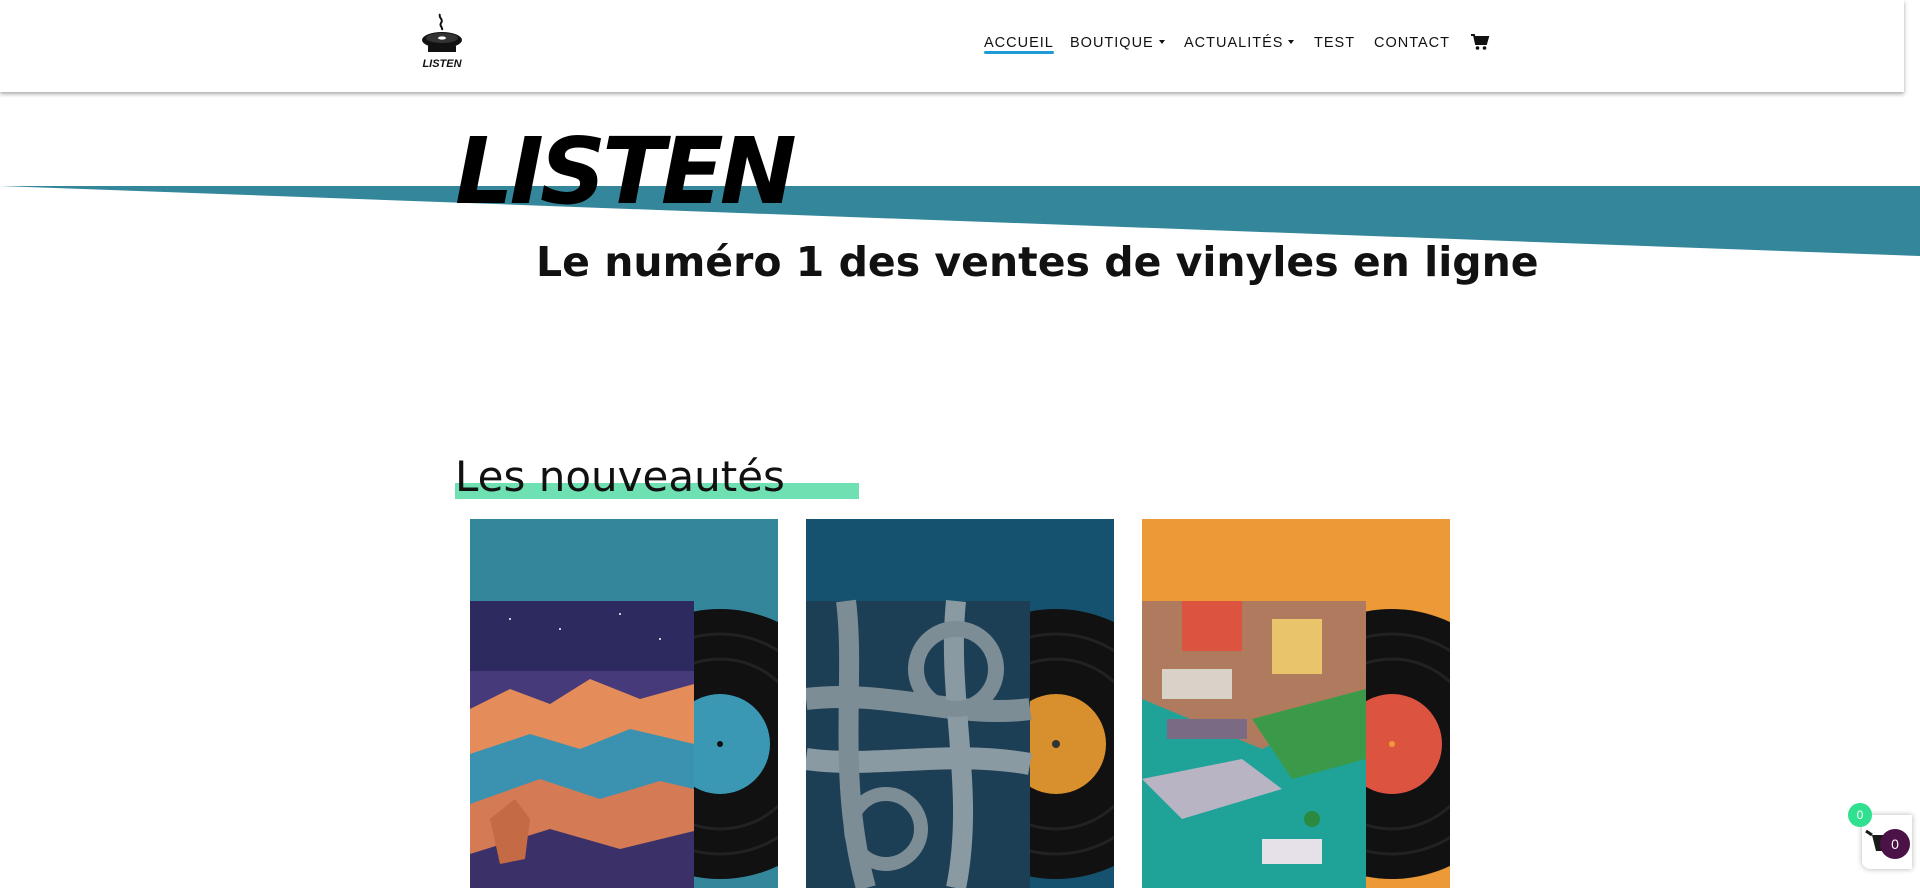 The image size is (1920, 888). I want to click on nav-item-test: TEST, so click(1334, 43).